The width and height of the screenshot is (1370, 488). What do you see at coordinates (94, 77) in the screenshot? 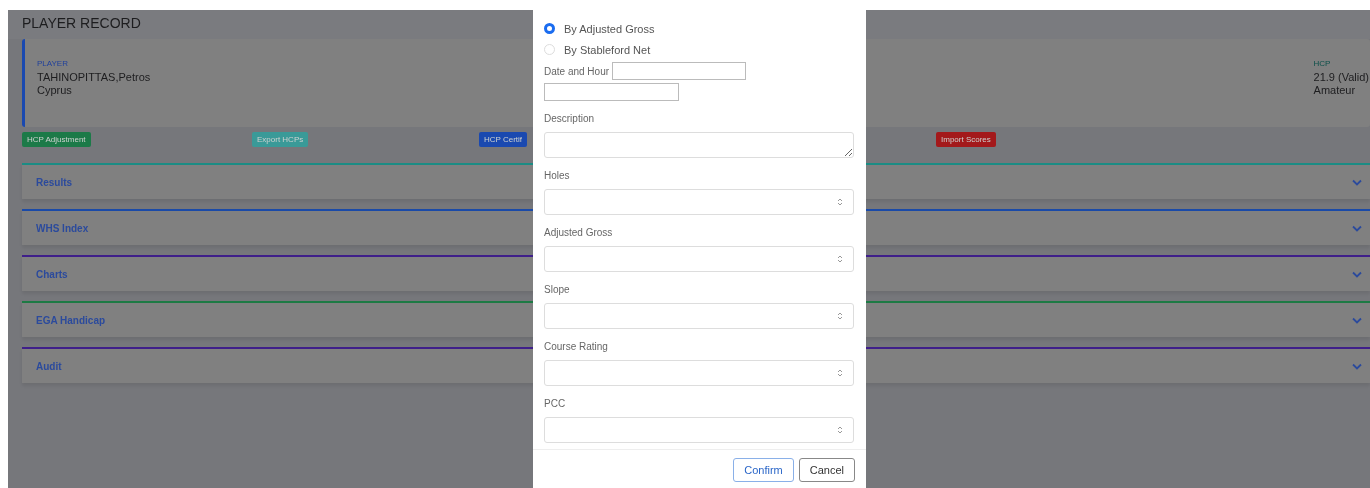
I see `player-name: TAHINOPITTAS,Petros` at bounding box center [94, 77].